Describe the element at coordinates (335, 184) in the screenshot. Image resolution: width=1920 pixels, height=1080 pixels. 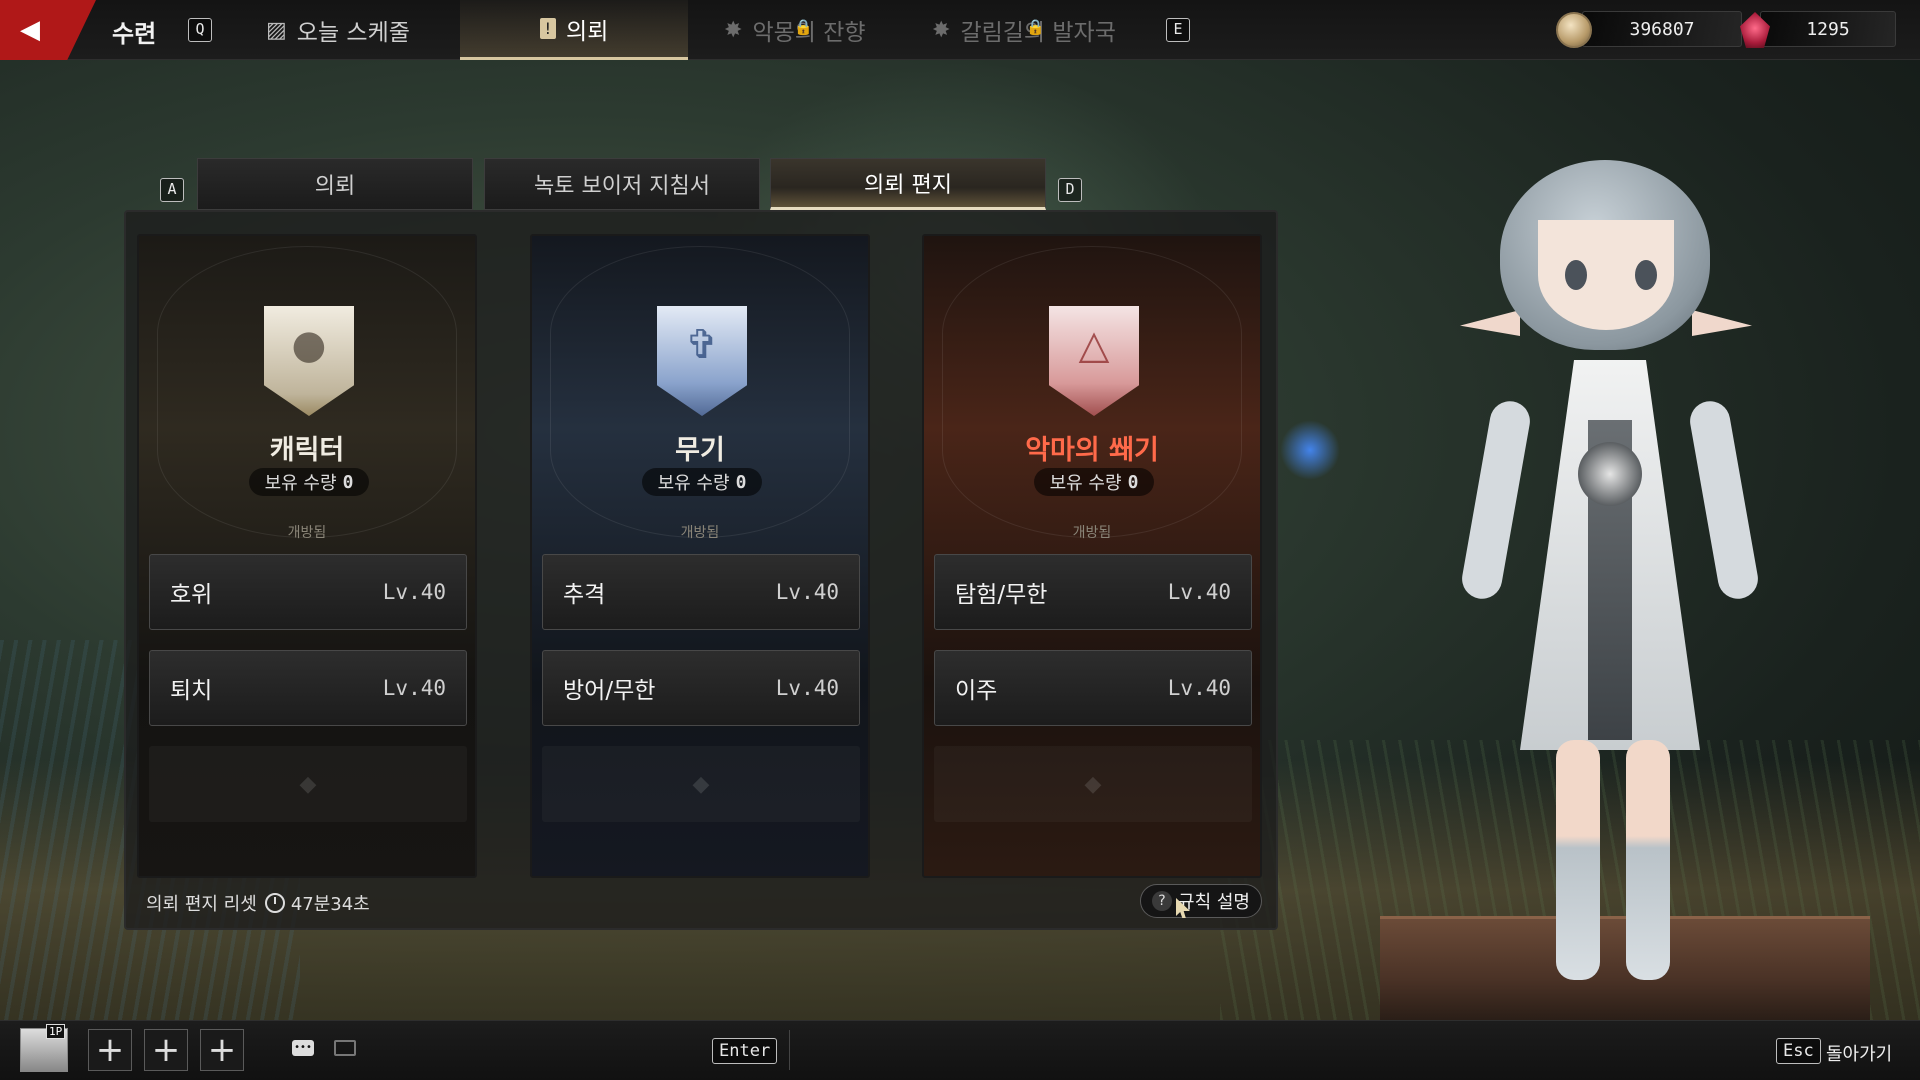
I see `tab-quest-list: 의뢰` at that location.